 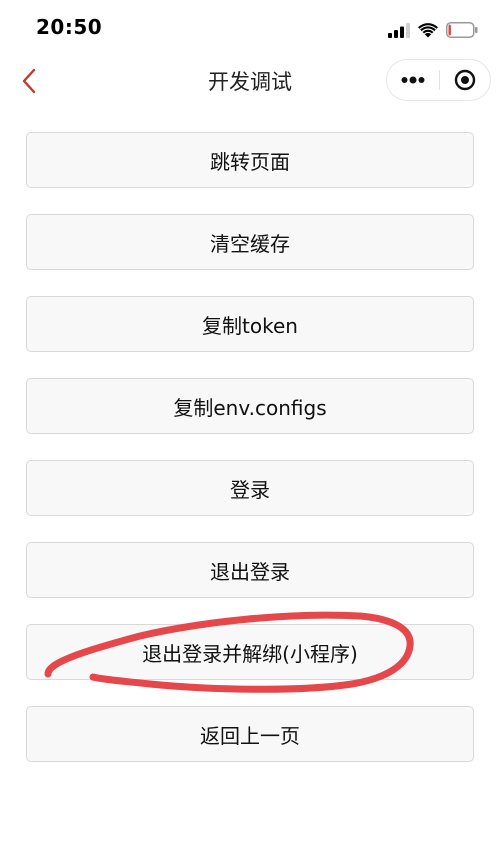 I want to click on copy-token-button: 复制token, so click(x=250, y=324).